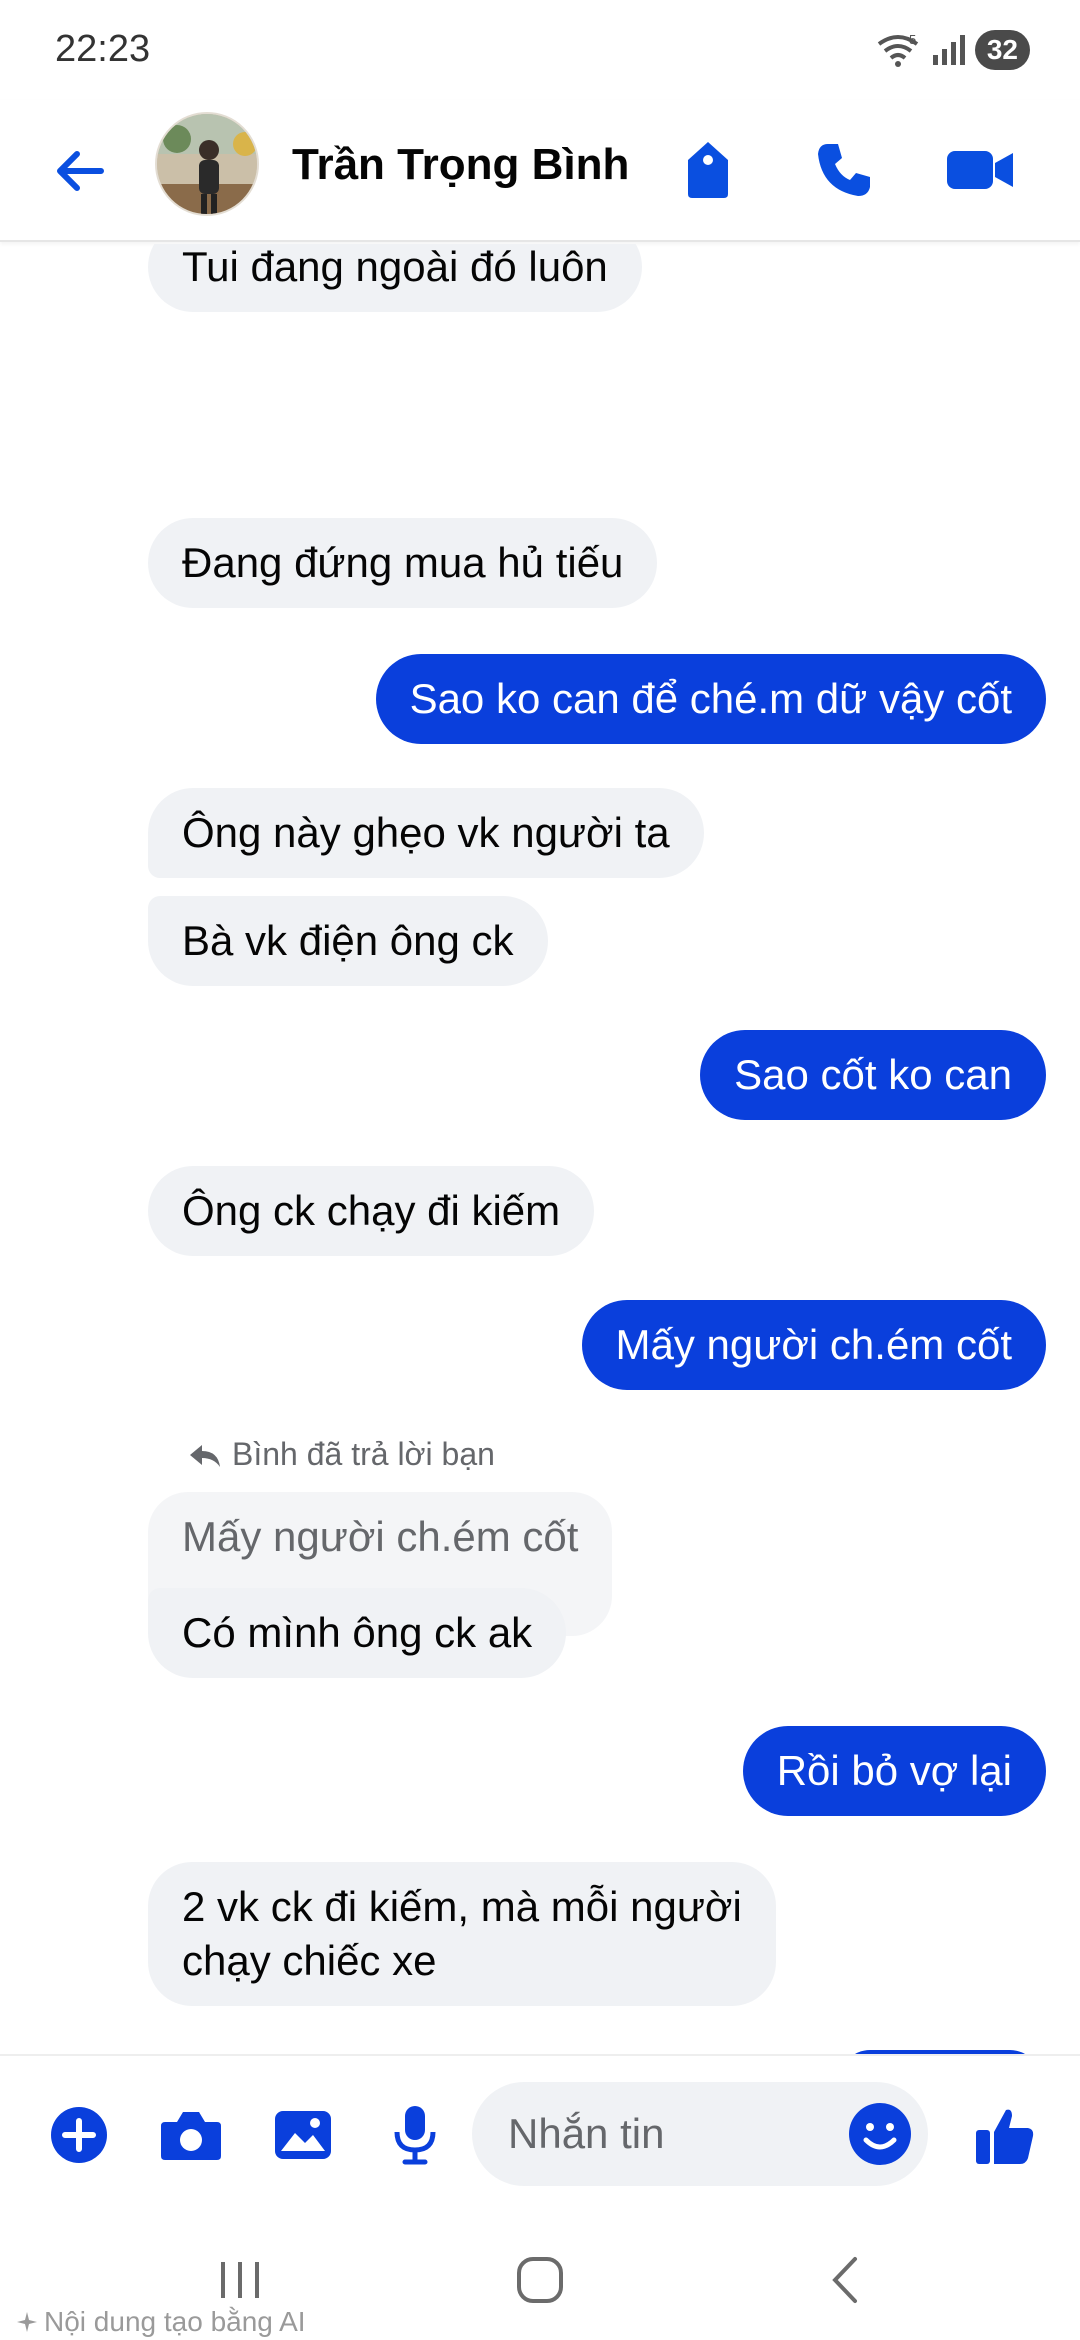  I want to click on video-call-button, so click(980, 170).